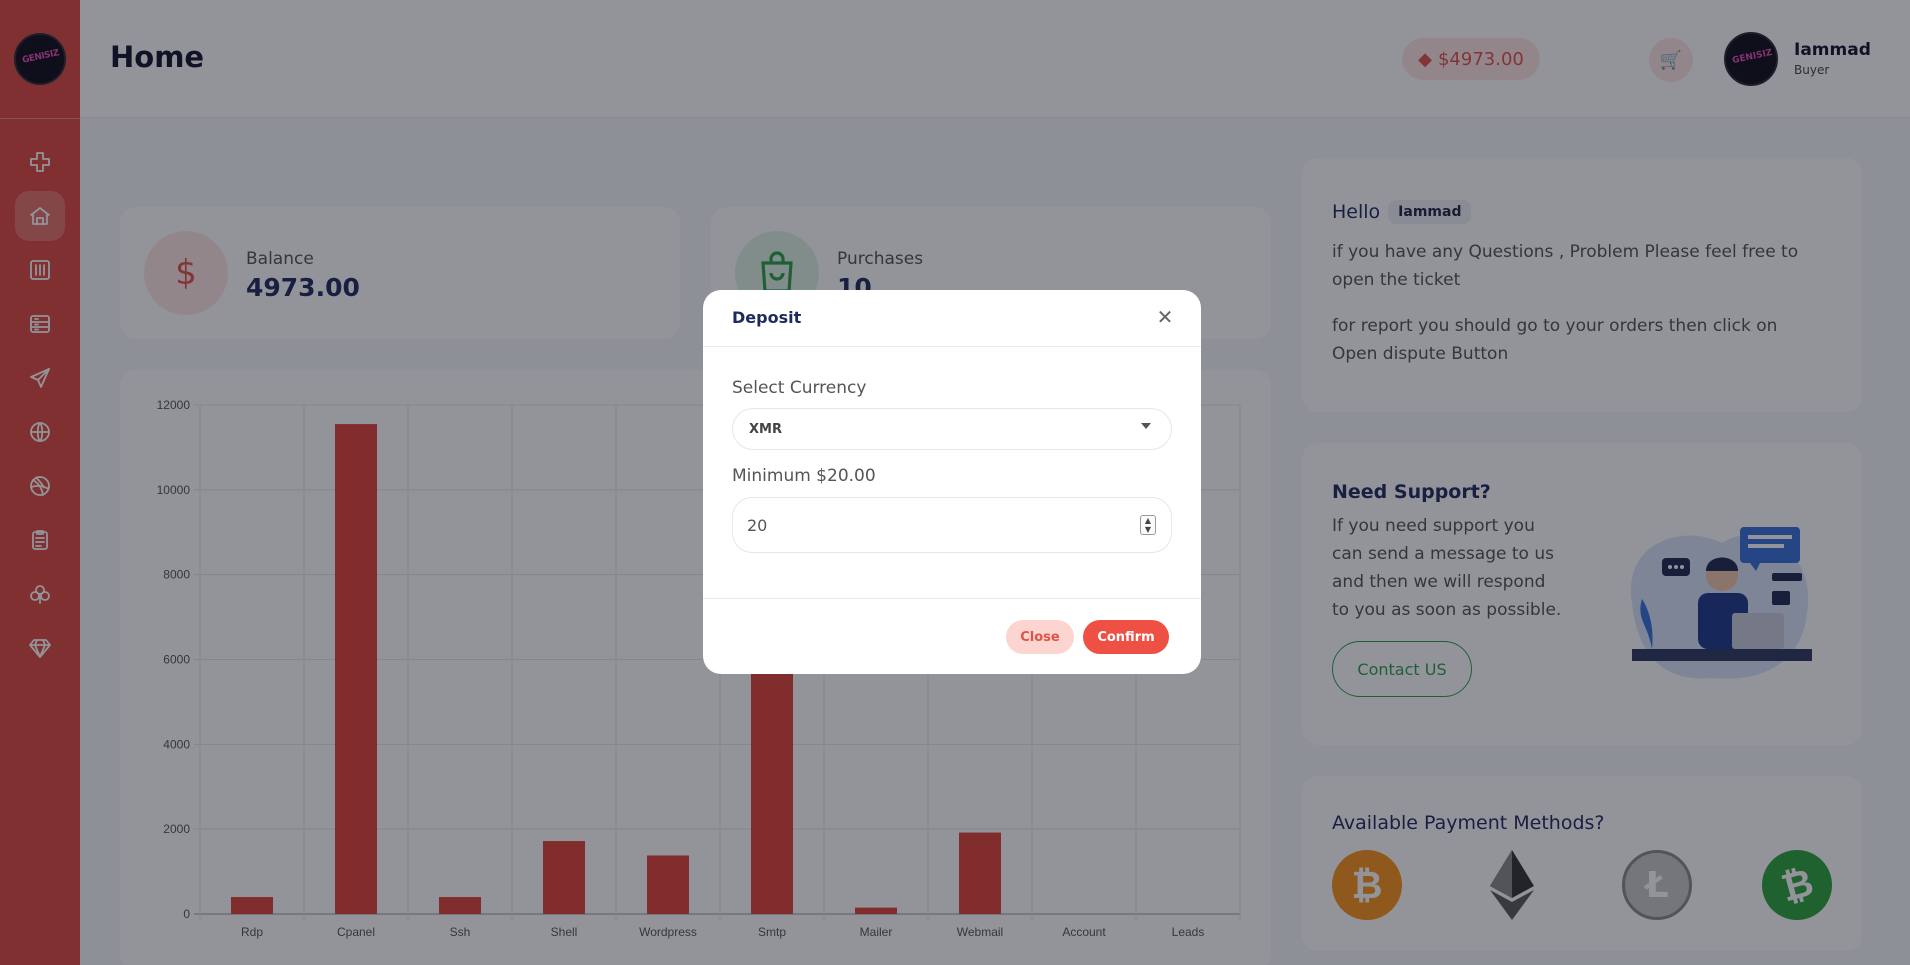  I want to click on modal-footer-divider, so click(952, 598).